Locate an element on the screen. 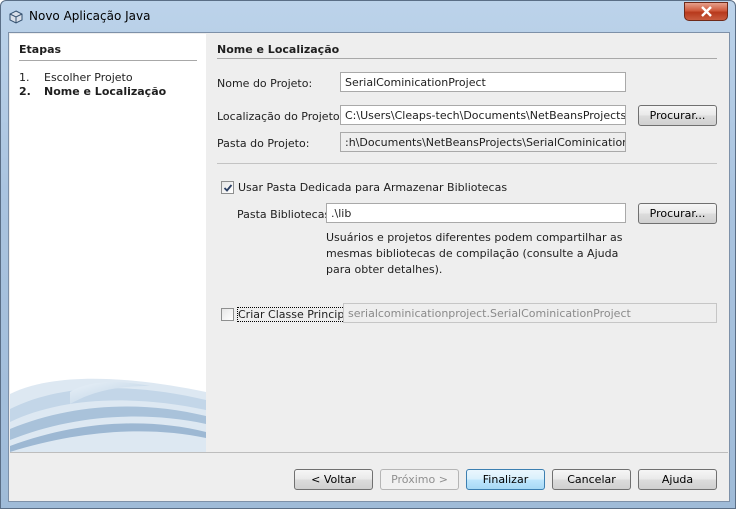  steps-title: Etapas is located at coordinates (40, 49).